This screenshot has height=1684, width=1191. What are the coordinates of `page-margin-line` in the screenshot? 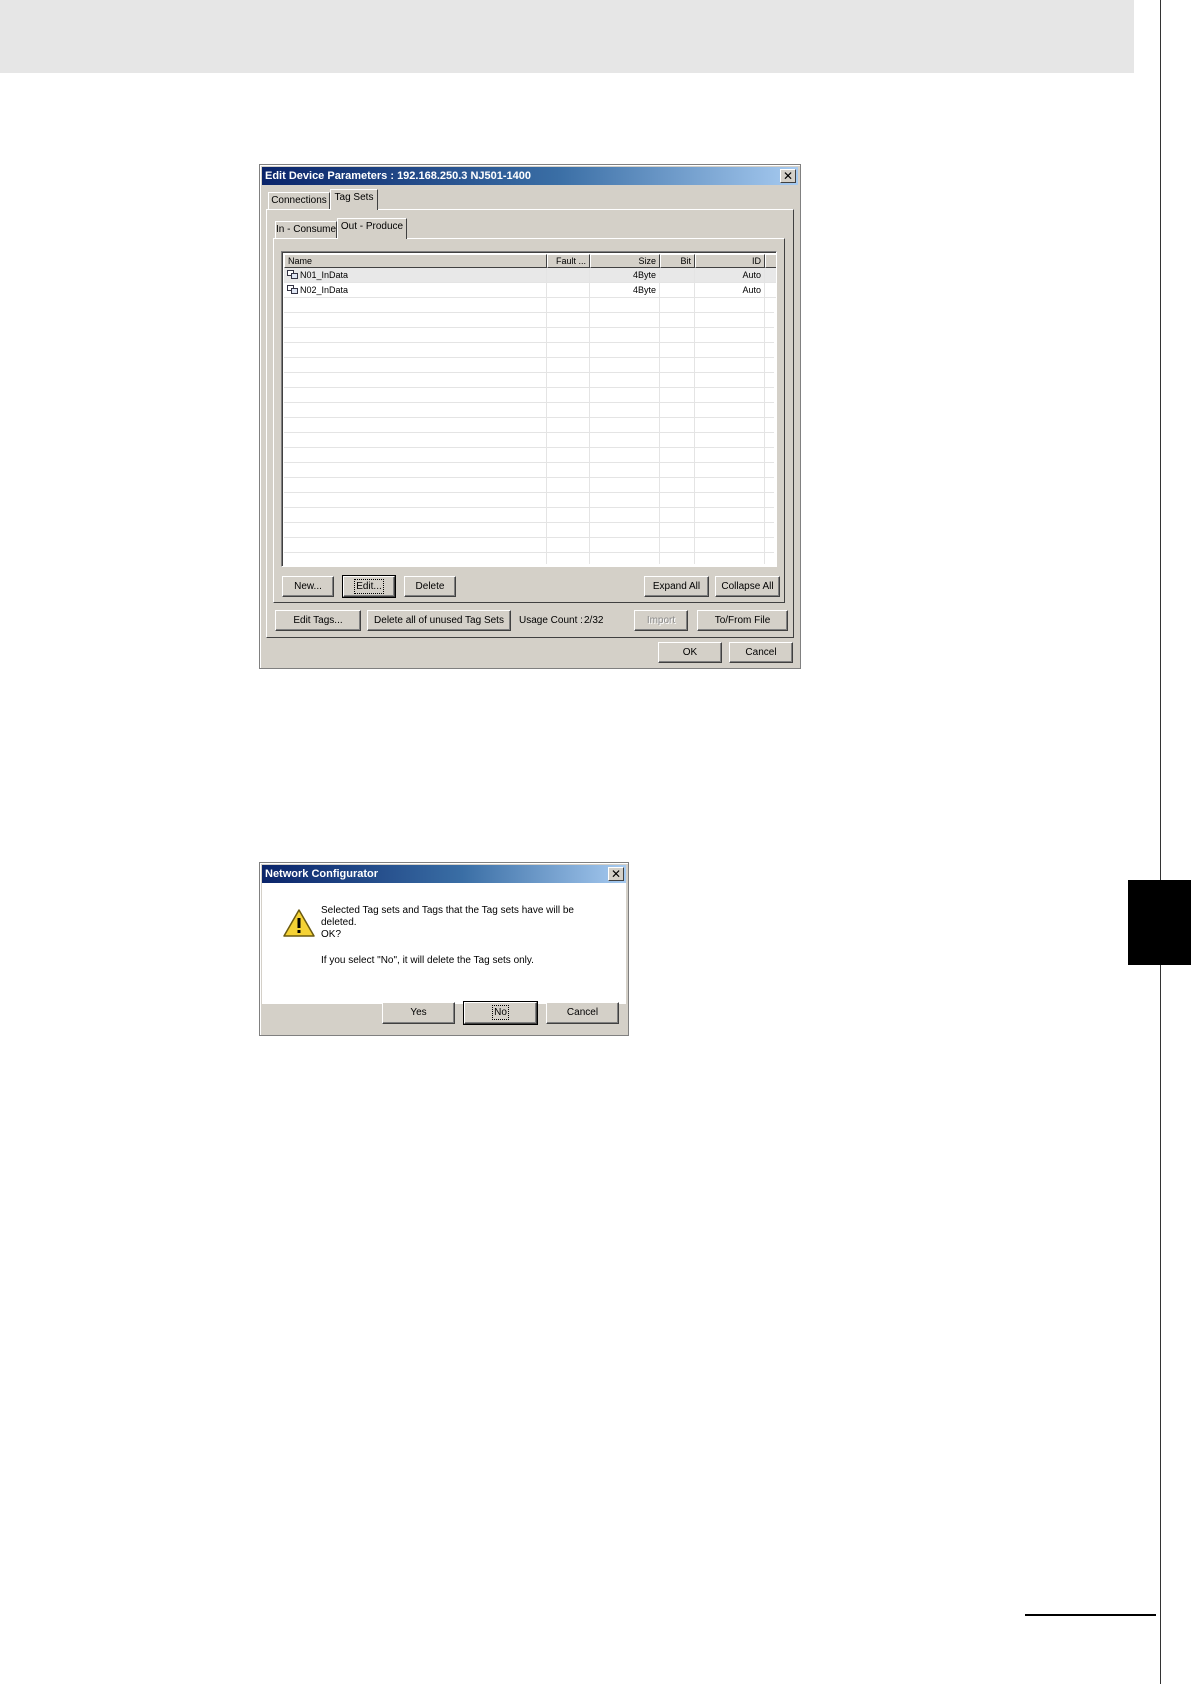 It's located at (1160, 842).